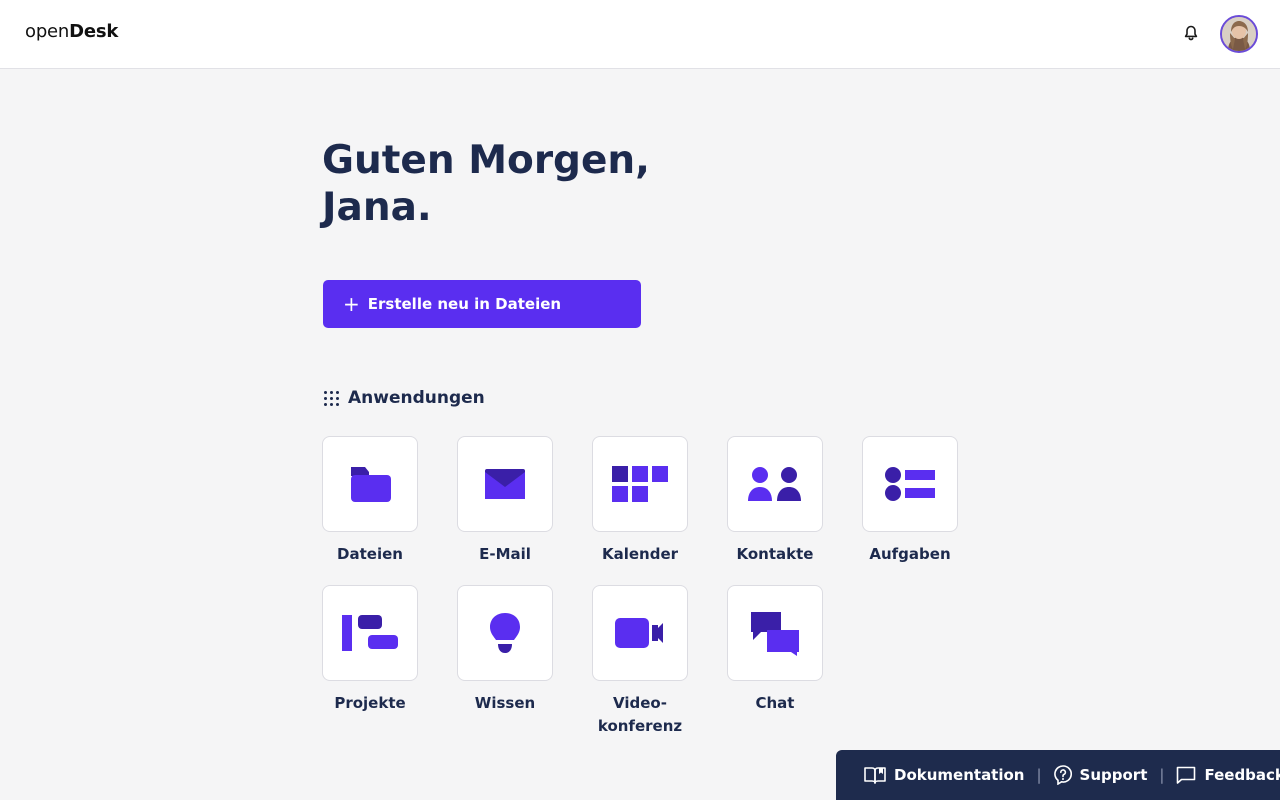 The height and width of the screenshot is (800, 1280). I want to click on apps-section-header: Anwendungen, so click(404, 398).